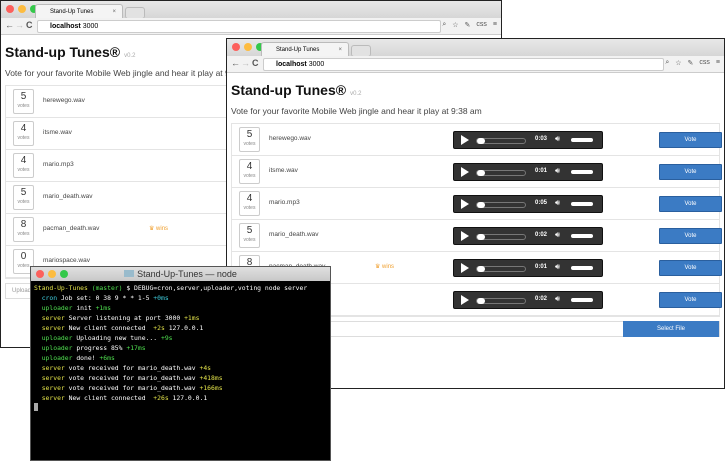  Describe the element at coordinates (192, 318) in the screenshot. I see `terminal-segment: +1ms` at that location.